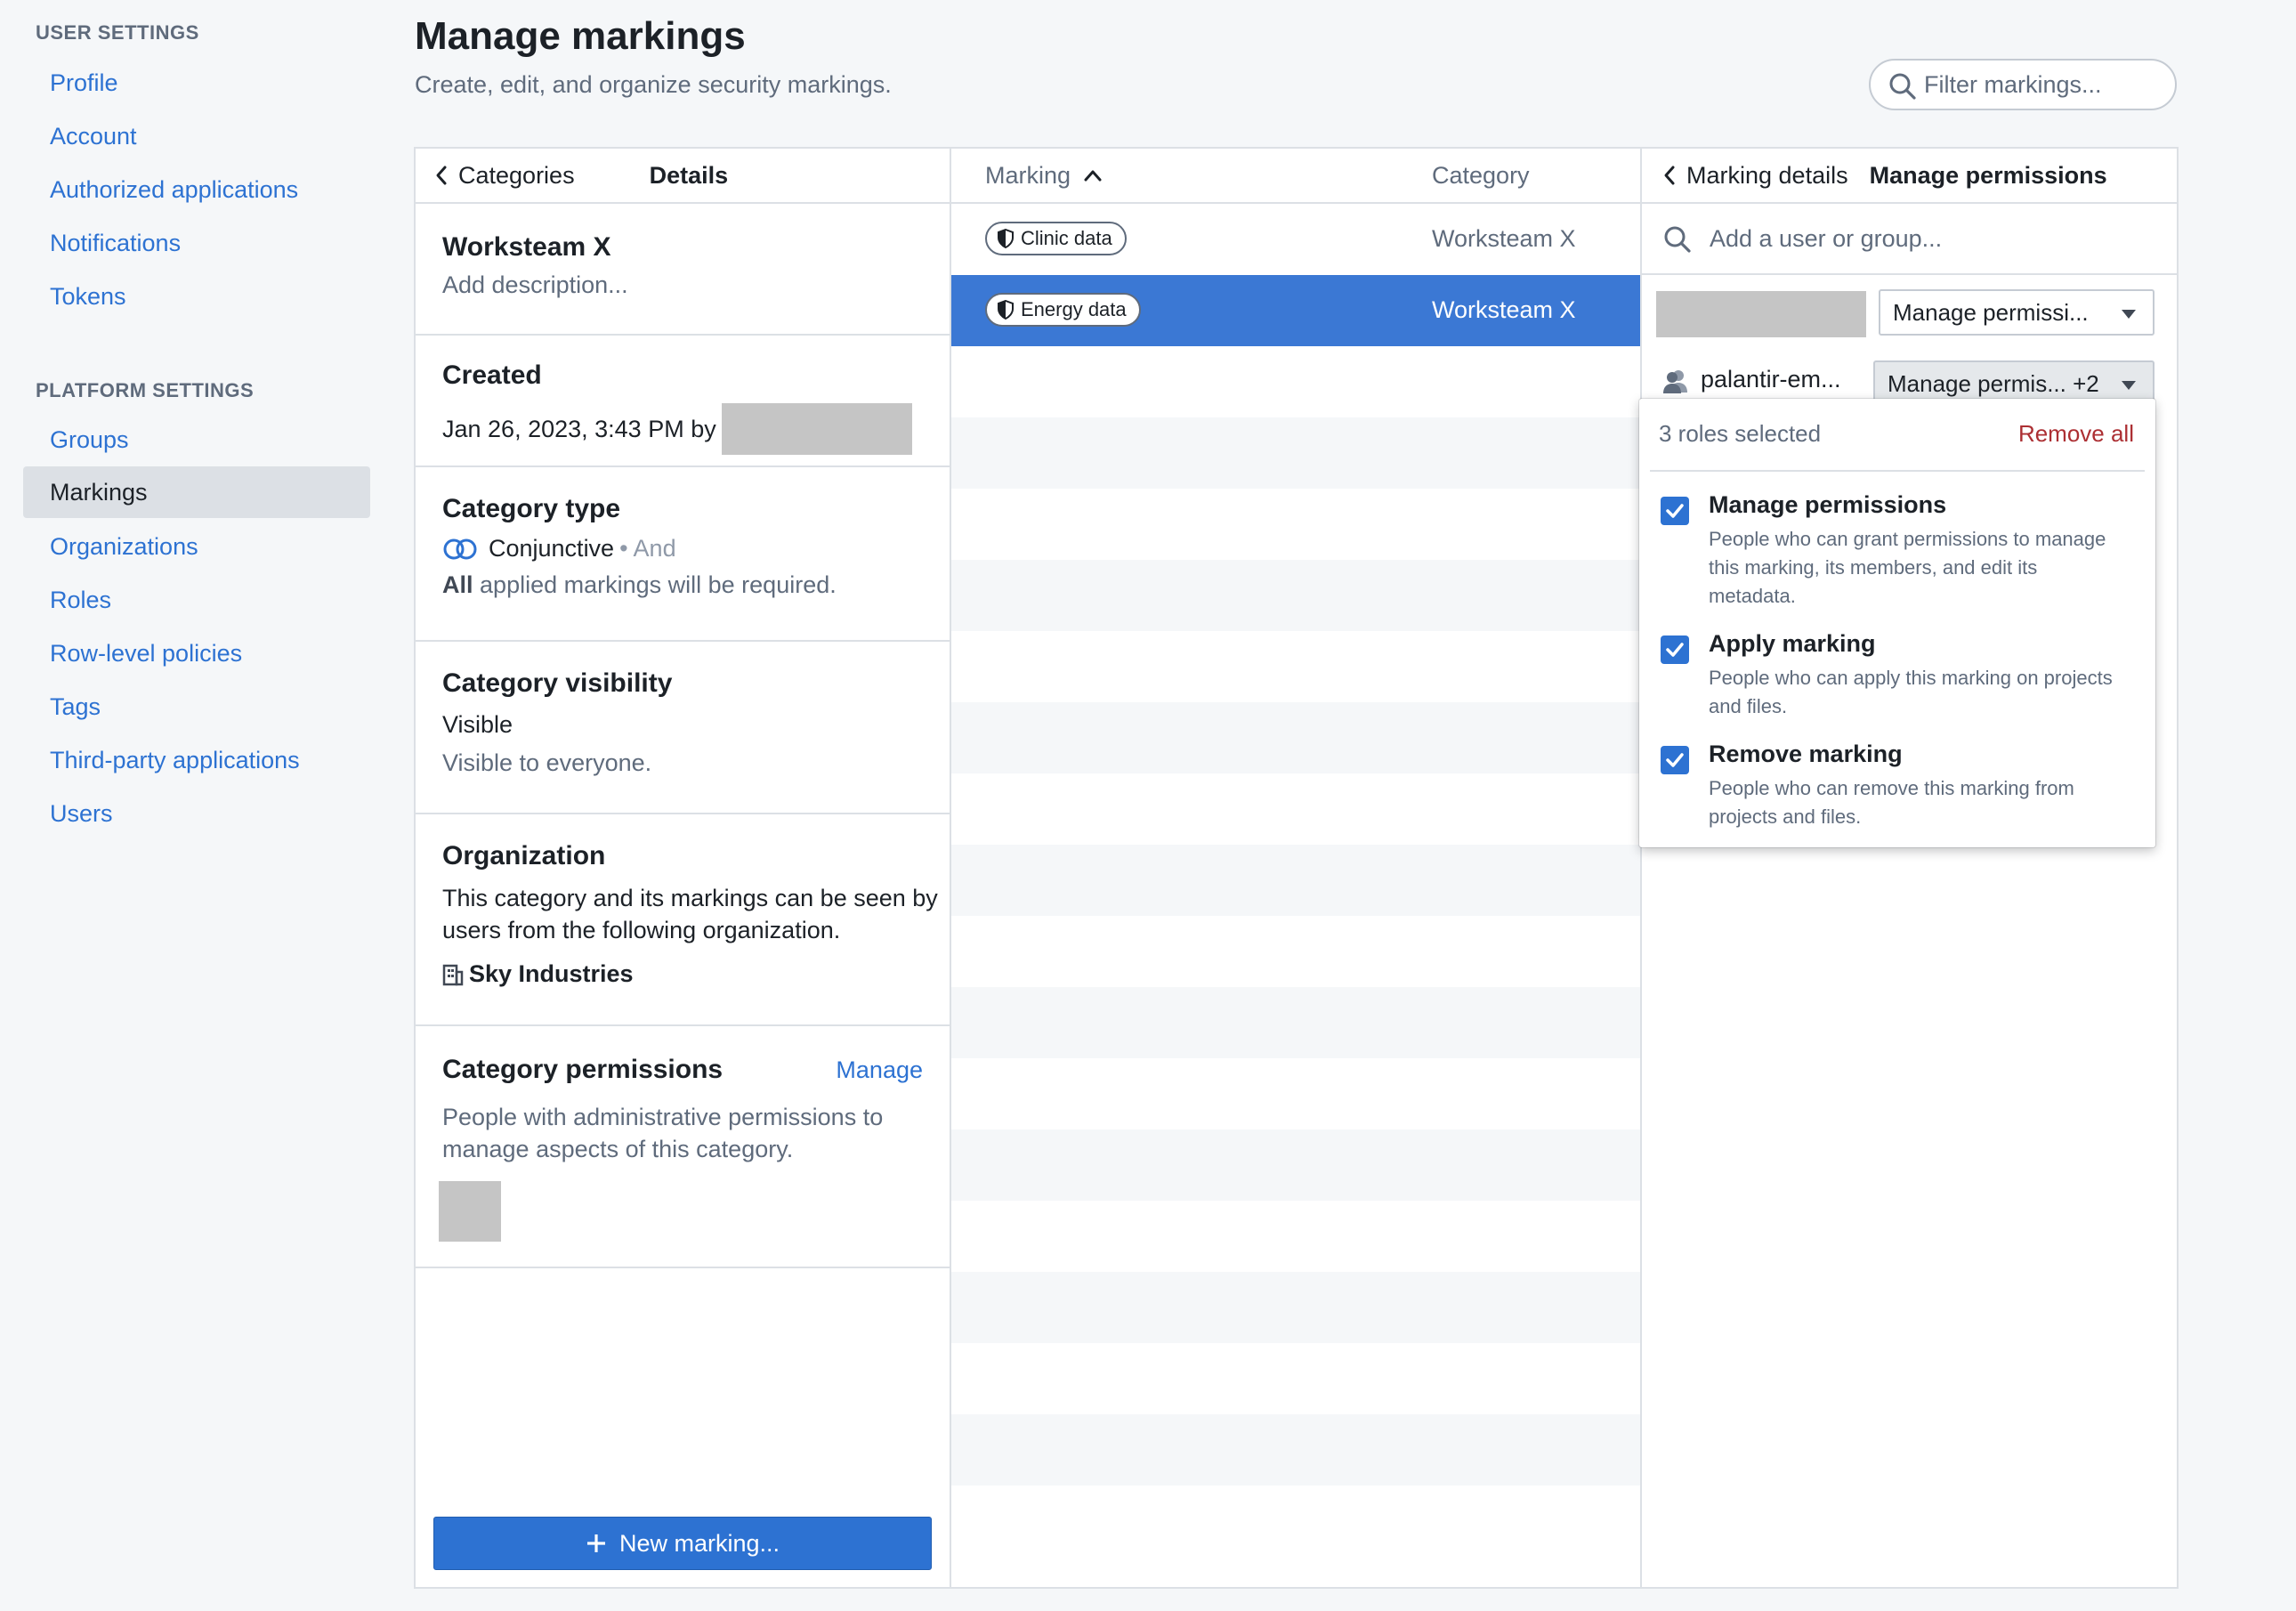 This screenshot has width=2296, height=1611. Describe the element at coordinates (145, 390) in the screenshot. I see `platform-settings-heading: PLATFORM SETTINGS` at that location.